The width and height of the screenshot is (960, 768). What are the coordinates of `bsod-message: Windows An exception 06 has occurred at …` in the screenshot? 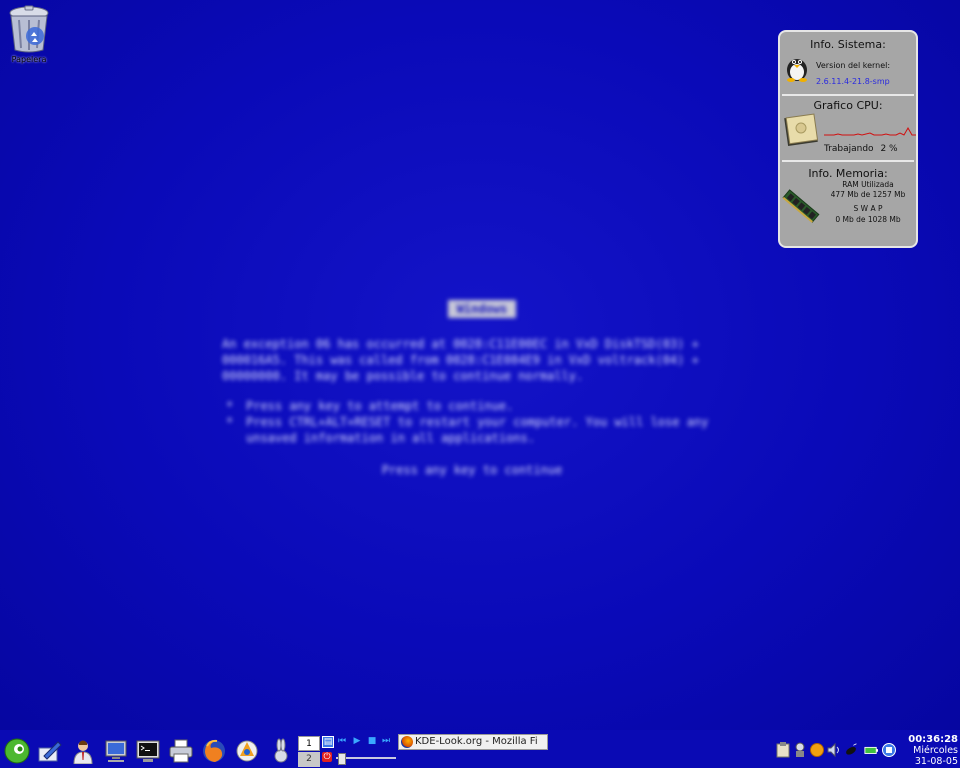 It's located at (482, 389).